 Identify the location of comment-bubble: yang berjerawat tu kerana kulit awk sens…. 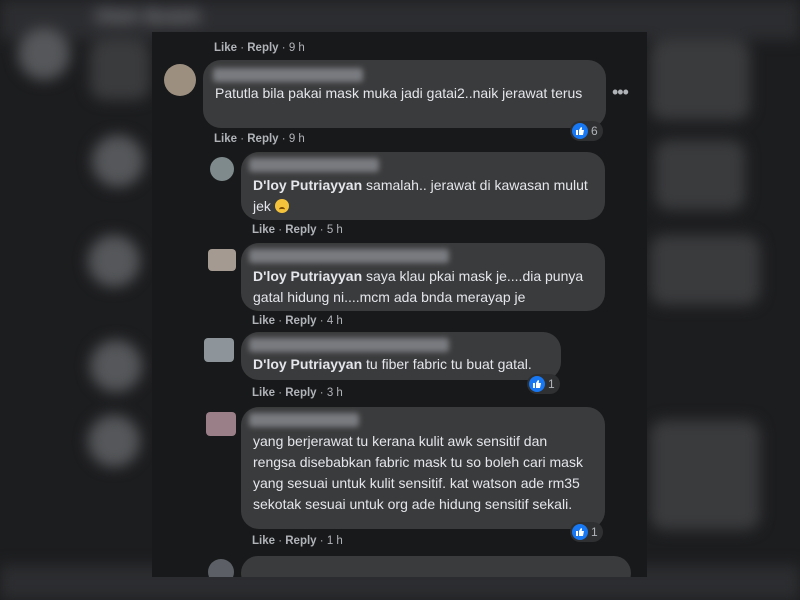
(423, 468).